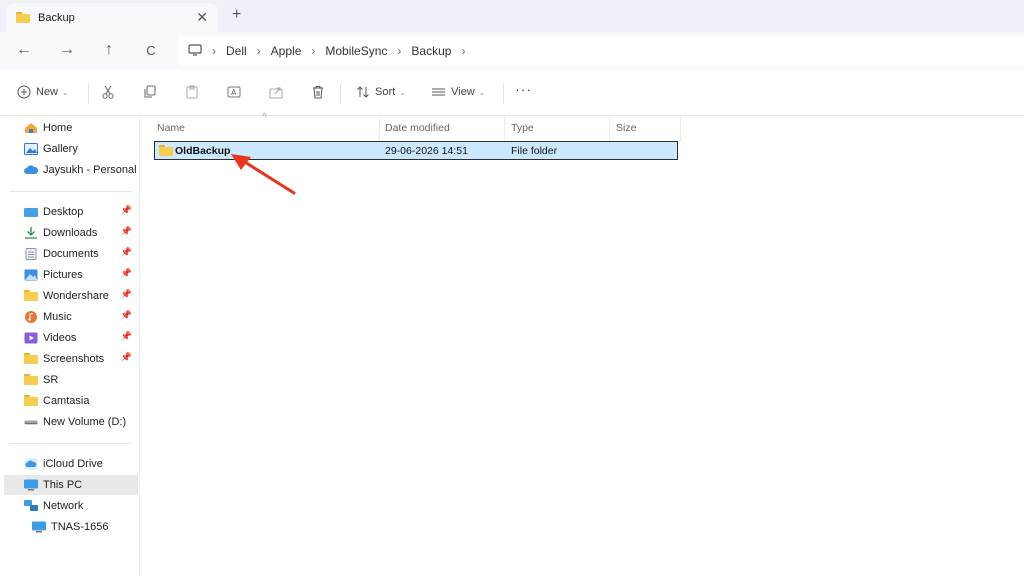 Image resolution: width=1024 pixels, height=576 pixels. Describe the element at coordinates (31, 128) in the screenshot. I see `home-icon` at that location.